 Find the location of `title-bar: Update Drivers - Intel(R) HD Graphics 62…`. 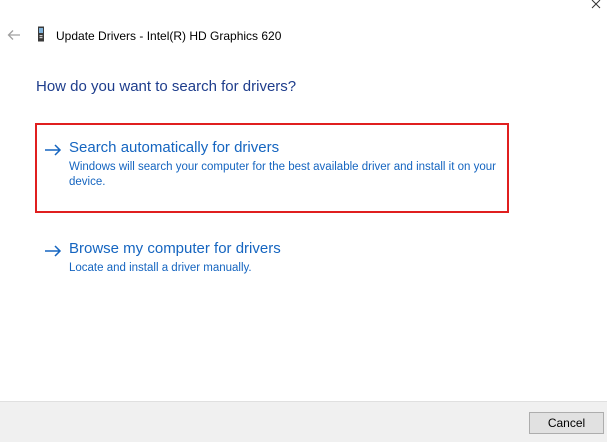

title-bar: Update Drivers - Intel(R) HD Graphics 62… is located at coordinates (303, 36).